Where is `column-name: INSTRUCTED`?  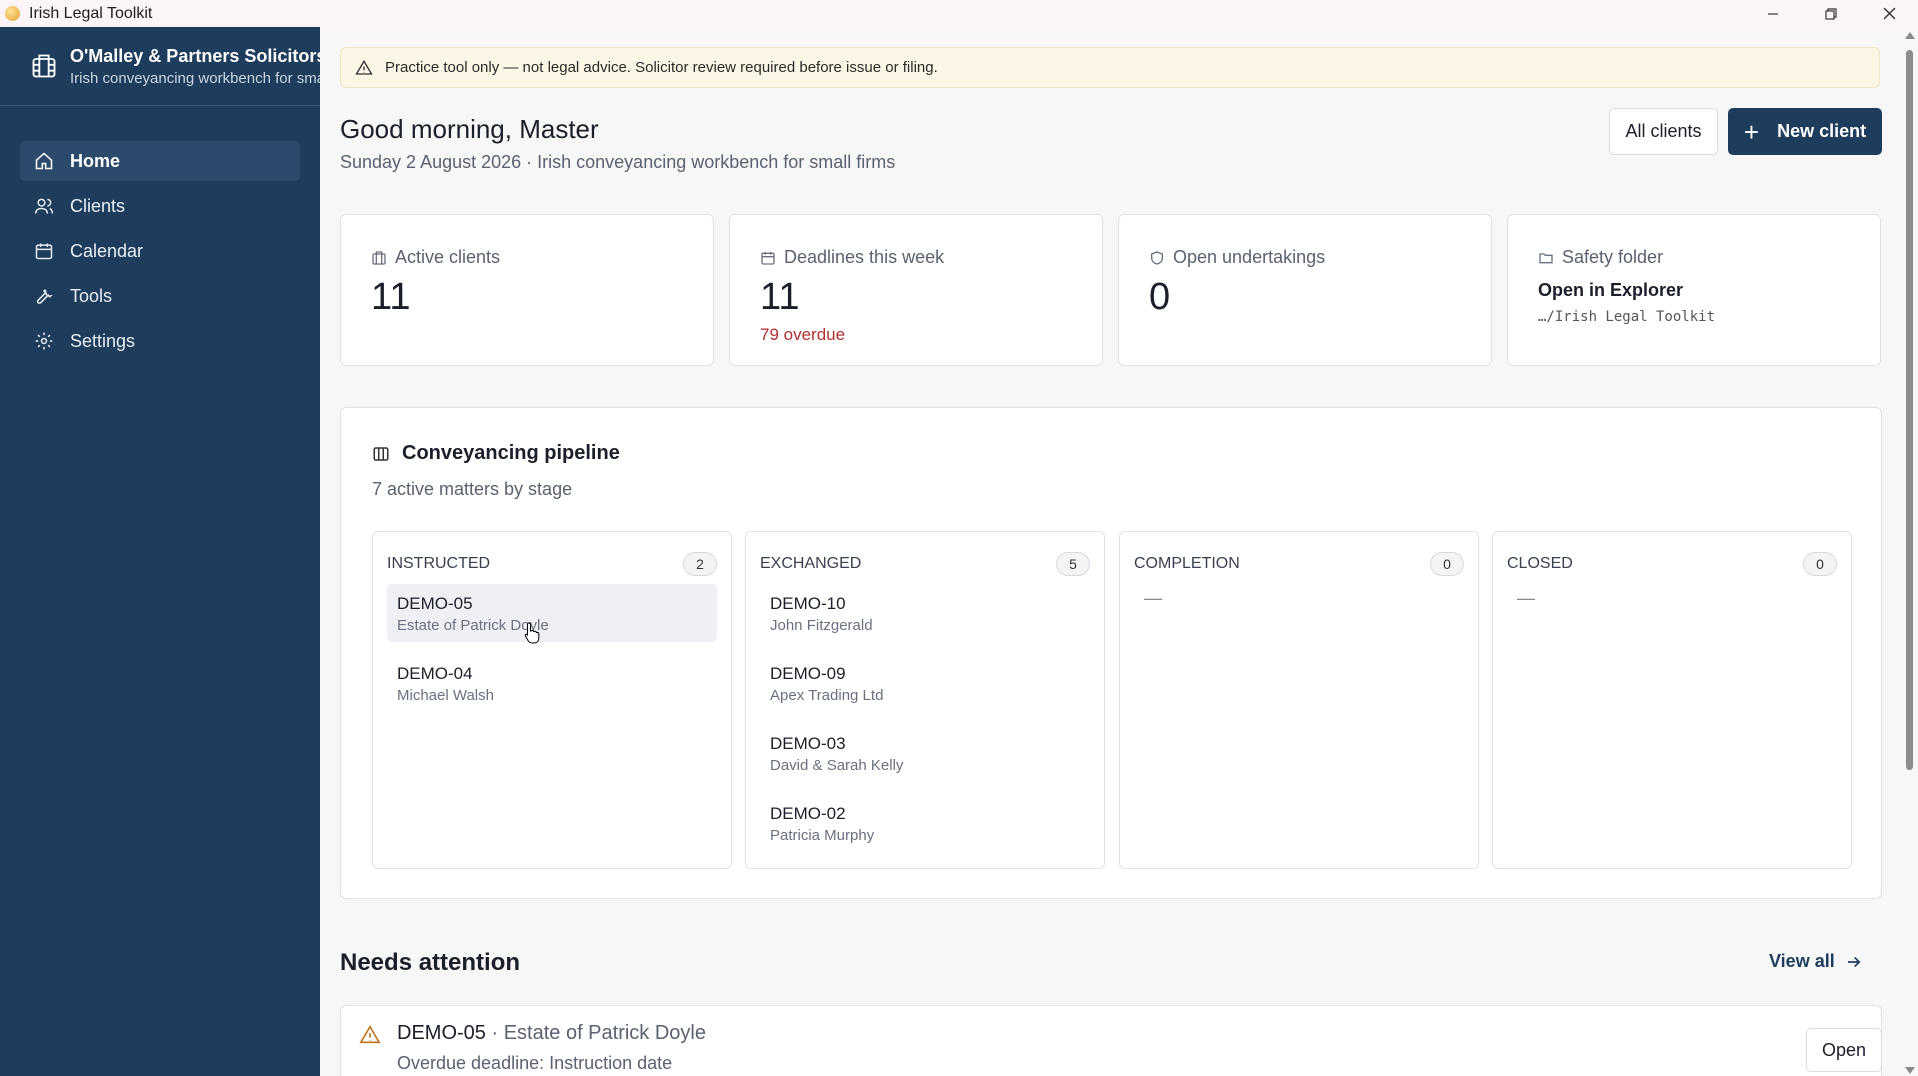 column-name: INSTRUCTED is located at coordinates (439, 563).